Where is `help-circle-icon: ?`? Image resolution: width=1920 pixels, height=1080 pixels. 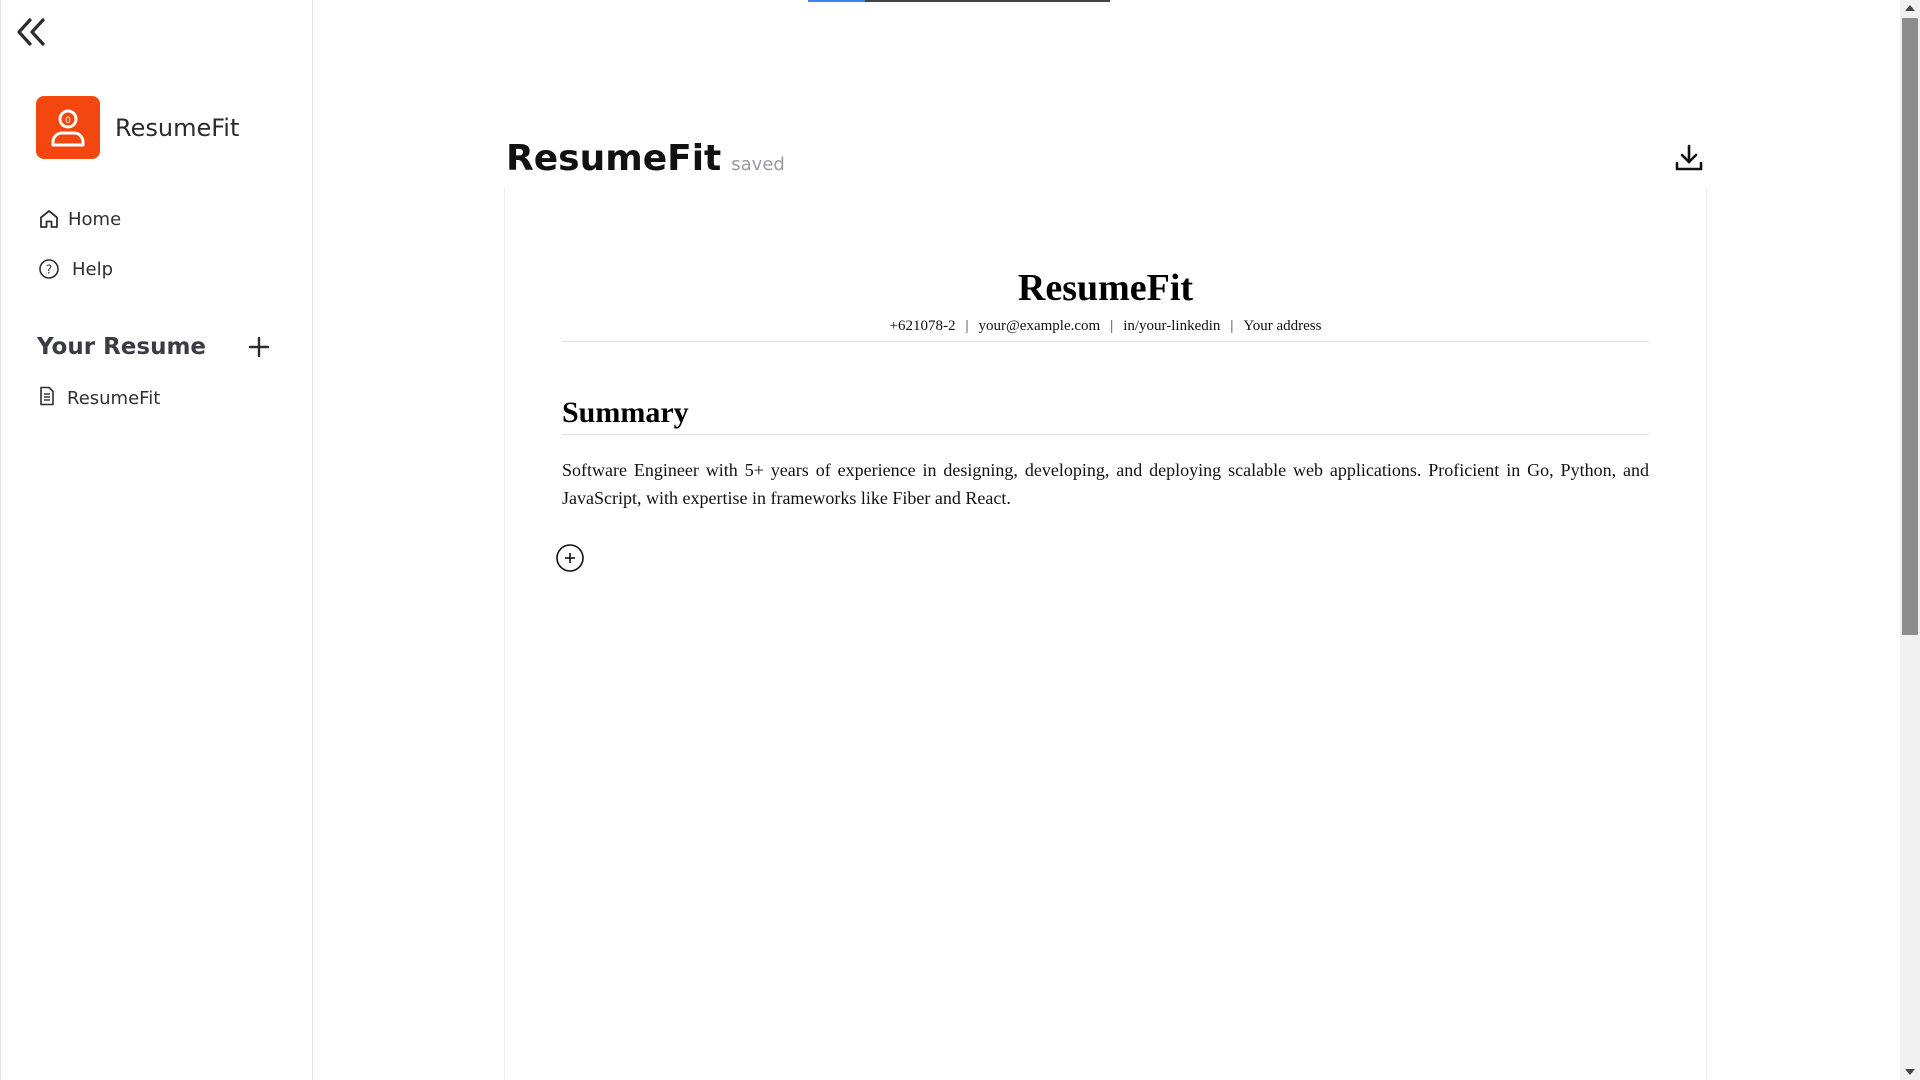 help-circle-icon: ? is located at coordinates (49, 269).